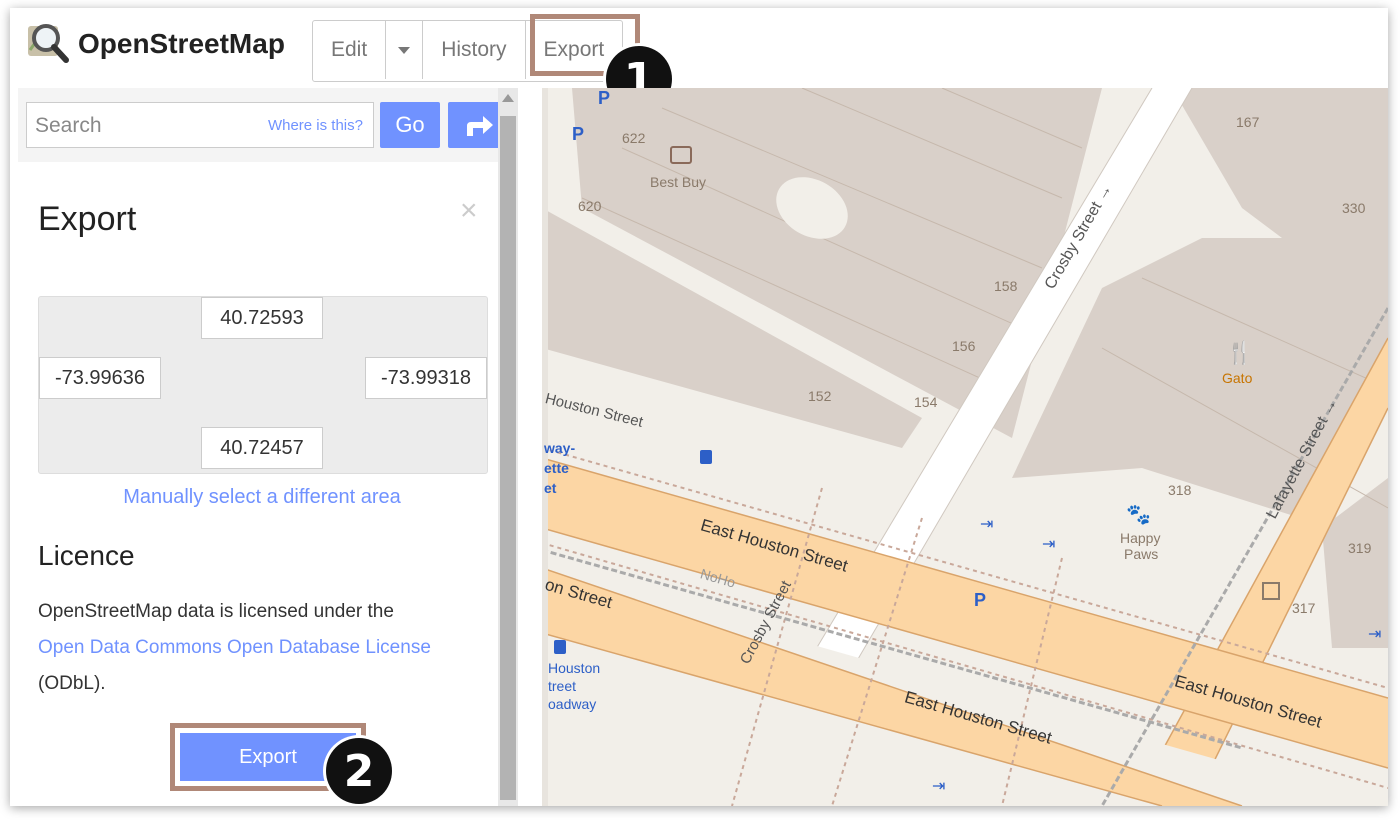 Image resolution: width=1400 pixels, height=822 pixels. What do you see at coordinates (560, 448) in the screenshot?
I see `subway-label-1: way-` at bounding box center [560, 448].